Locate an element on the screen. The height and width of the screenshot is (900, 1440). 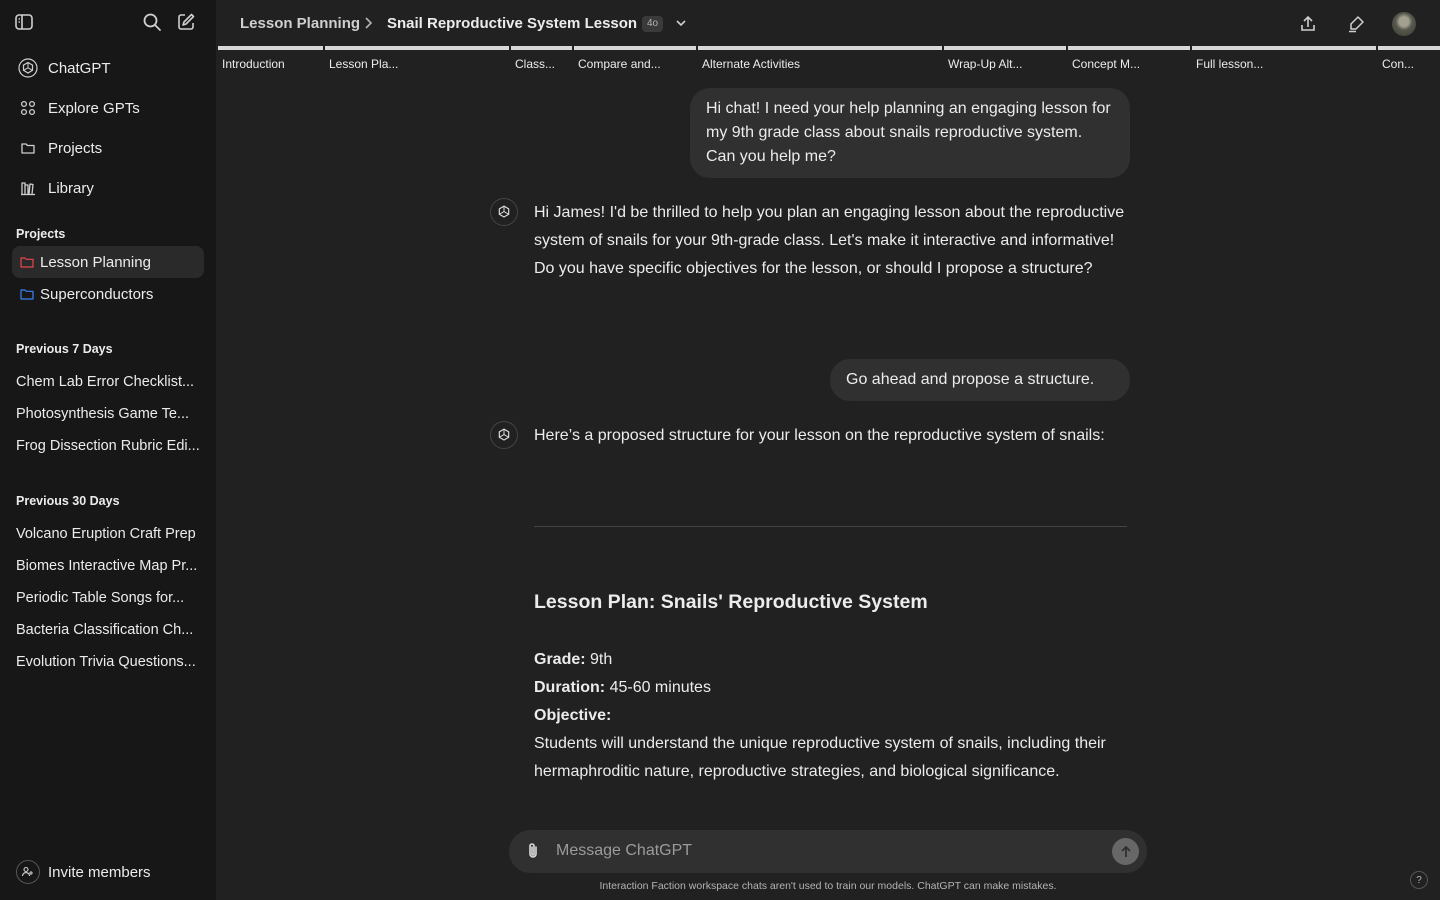
avatar is located at coordinates (1404, 24).